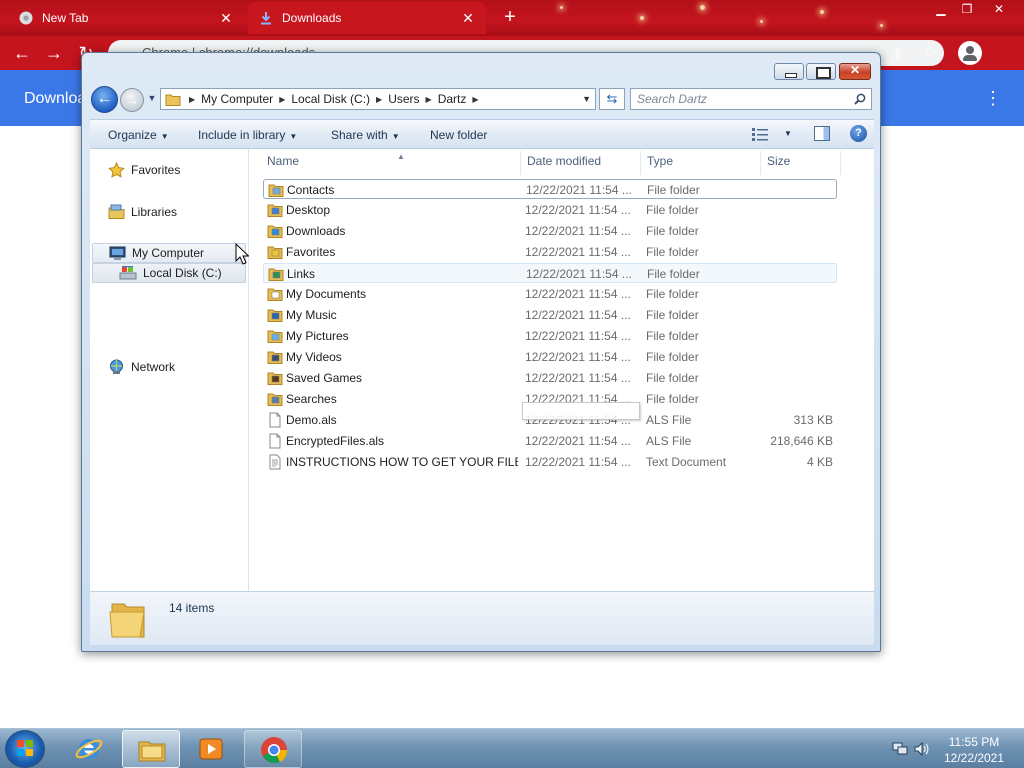 The image size is (1024, 768). Describe the element at coordinates (993, 98) in the screenshot. I see `more-menu-icon: ⋮` at that location.